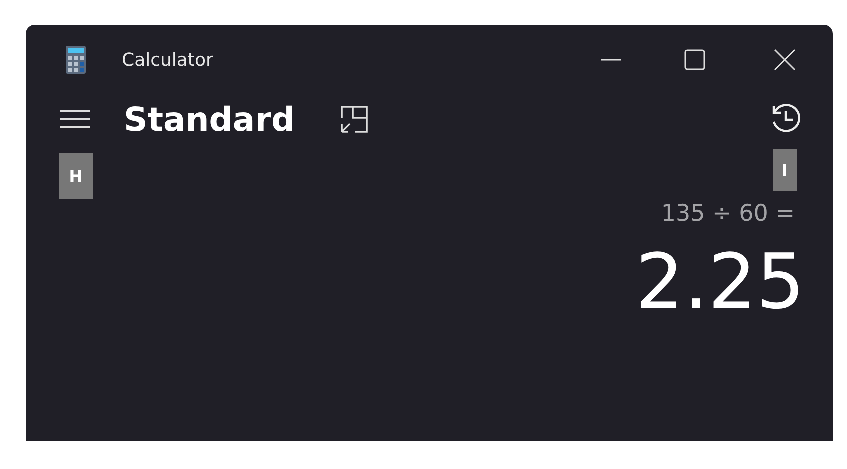 The width and height of the screenshot is (847, 469). What do you see at coordinates (76, 60) in the screenshot?
I see `calculator-icon` at bounding box center [76, 60].